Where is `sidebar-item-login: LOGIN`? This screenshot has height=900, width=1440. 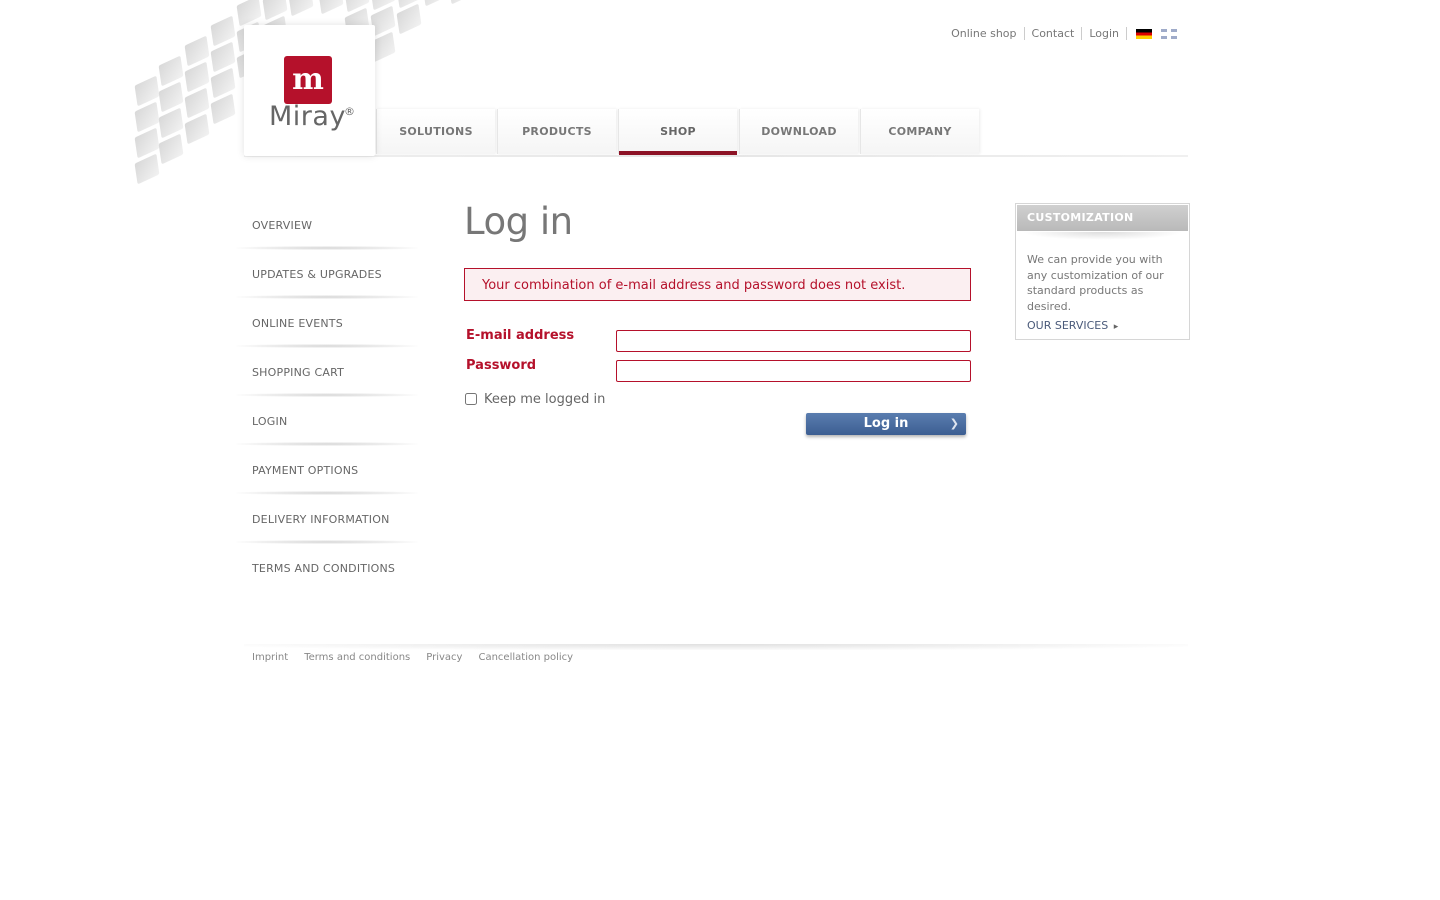 sidebar-item-login: LOGIN is located at coordinates (327, 421).